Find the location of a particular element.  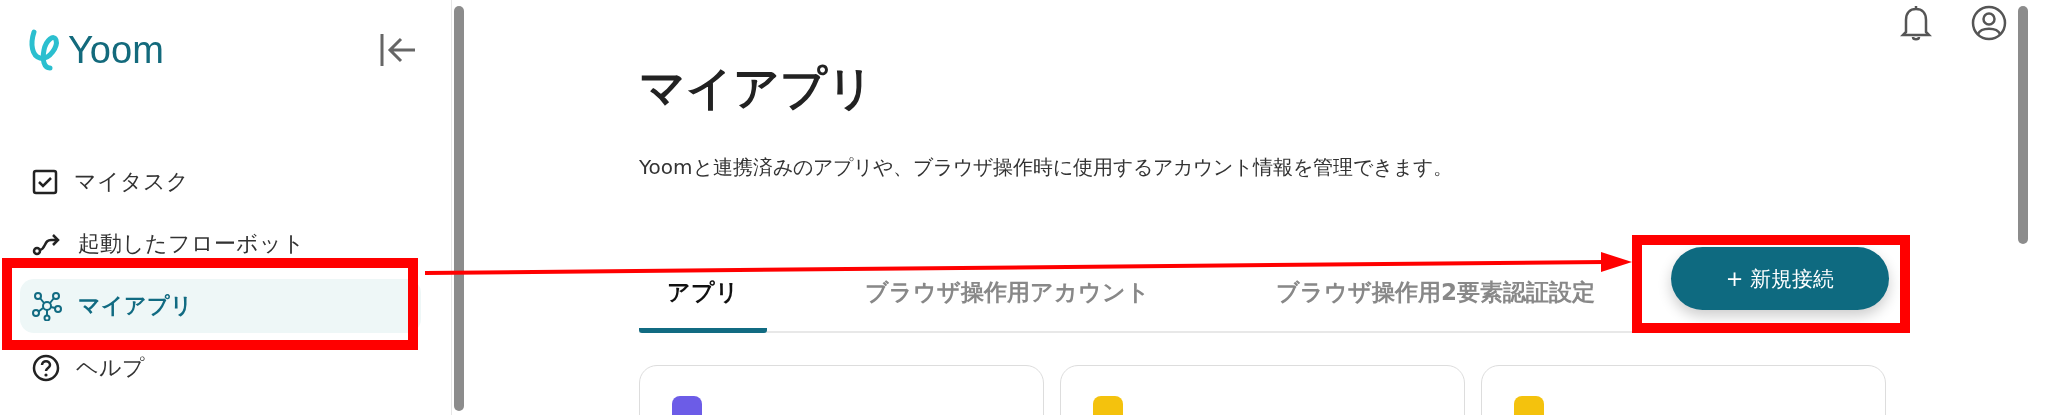

nav-item: 起動したフローボット is located at coordinates (220, 244).